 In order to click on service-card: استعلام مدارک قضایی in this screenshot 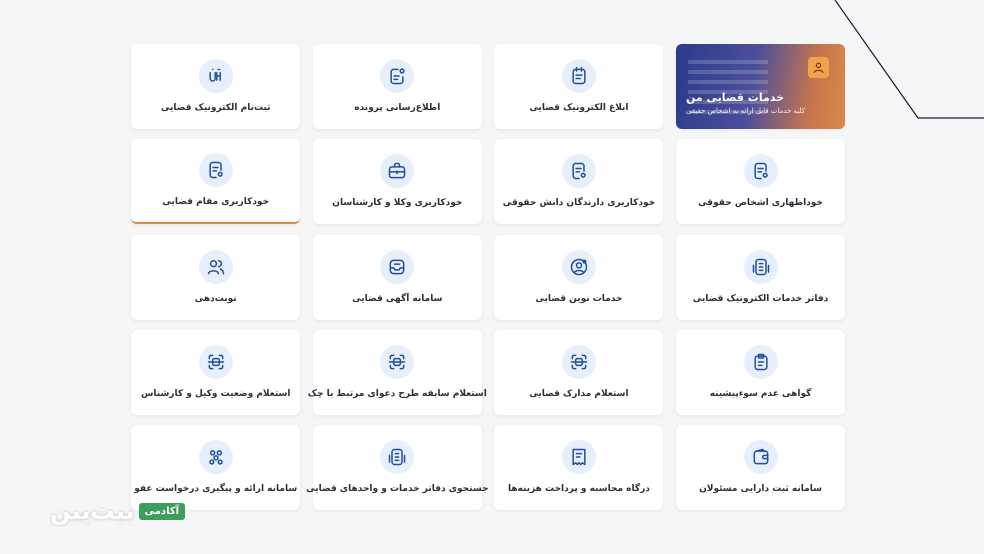, I will do `click(579, 372)`.